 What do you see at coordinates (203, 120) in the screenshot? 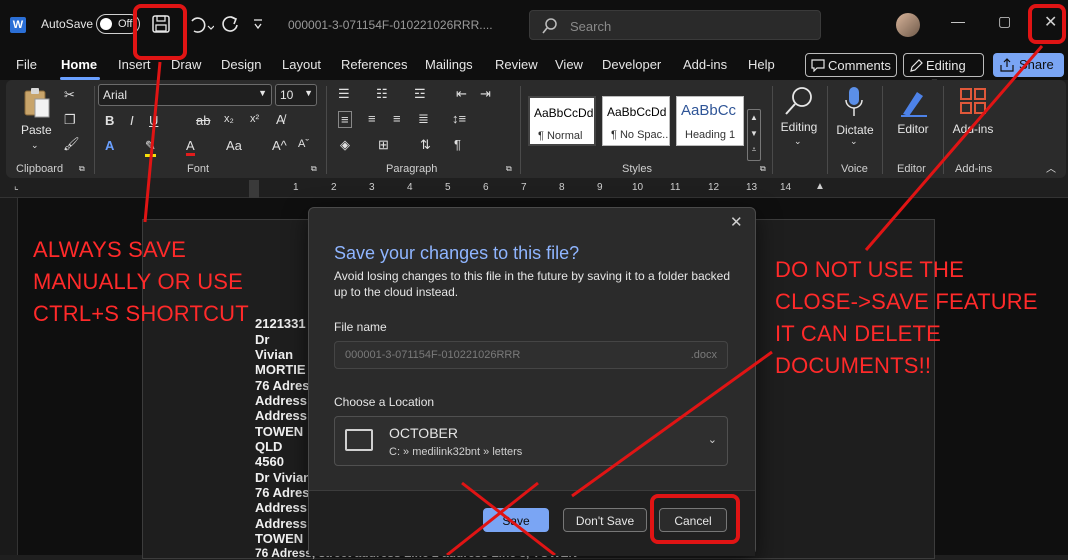
I see `strikethrough-icon: ab` at bounding box center [203, 120].